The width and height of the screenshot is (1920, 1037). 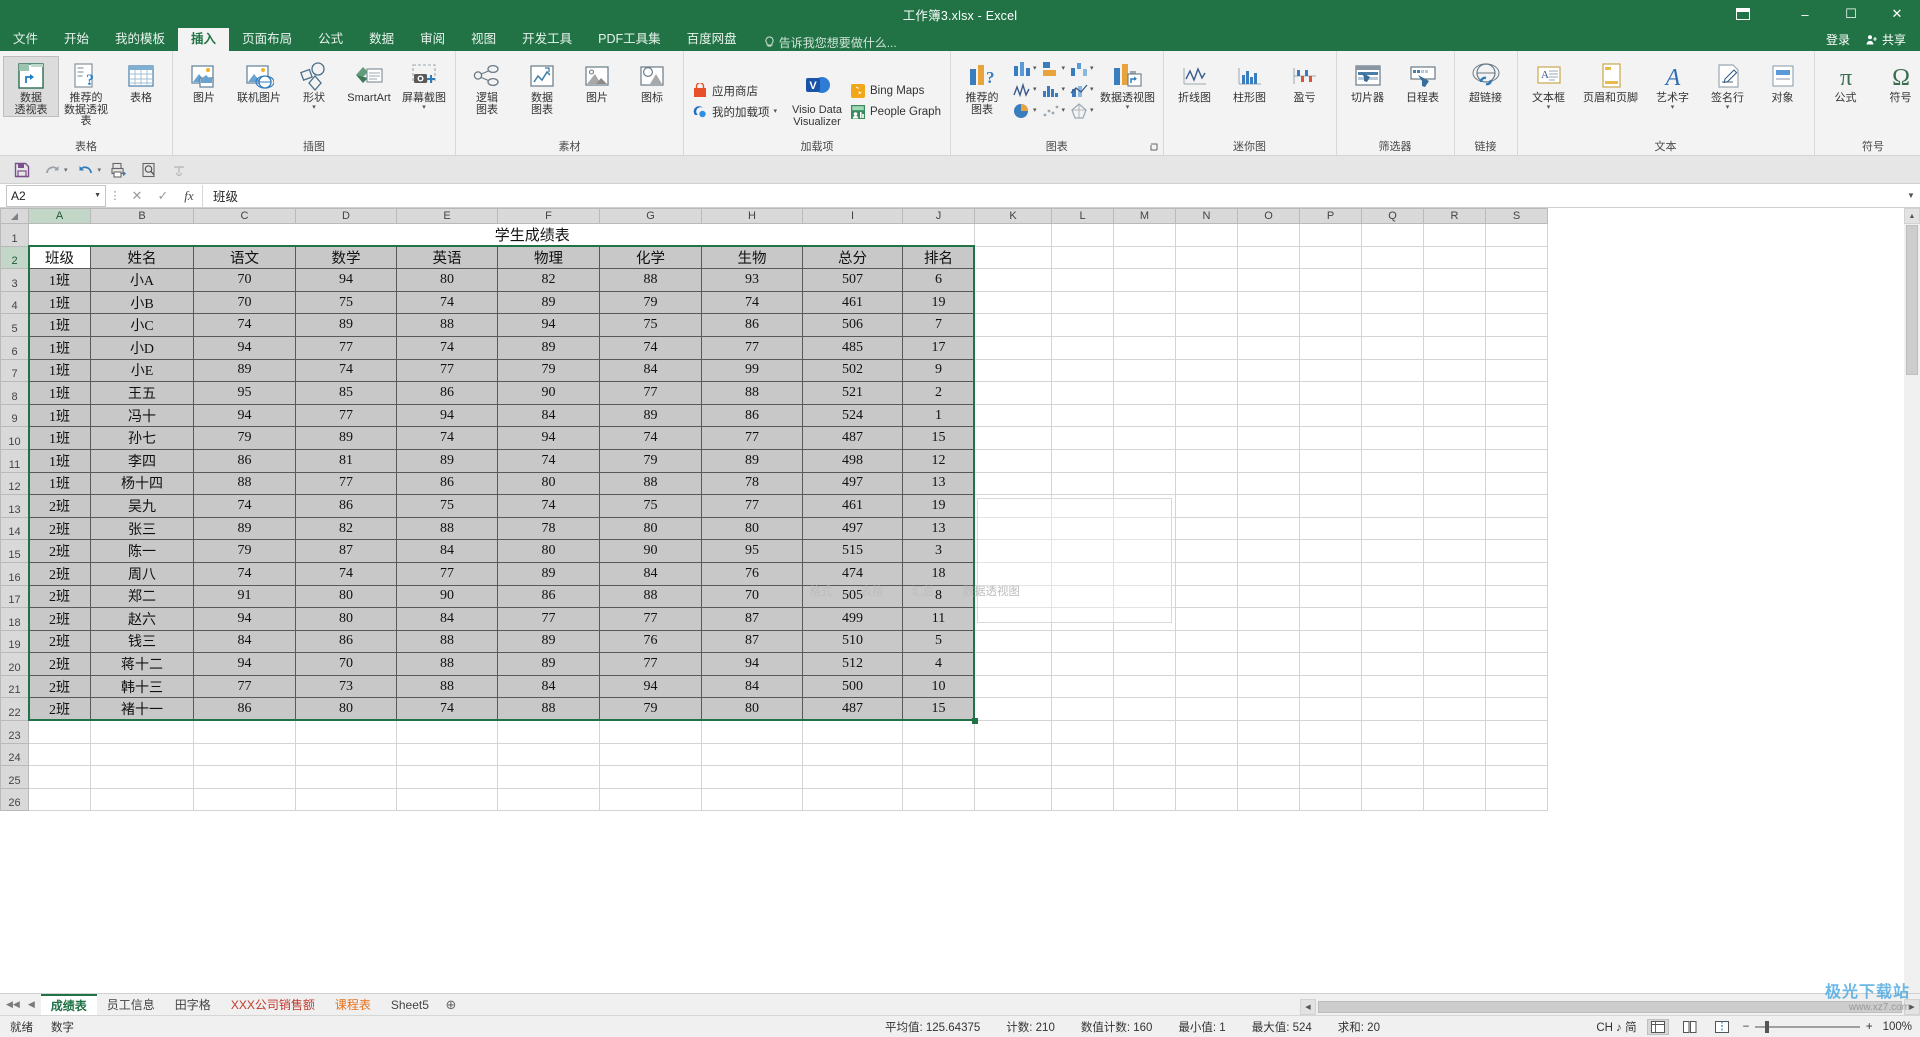 What do you see at coordinates (1082, 777) in the screenshot?
I see `cell-L25` at bounding box center [1082, 777].